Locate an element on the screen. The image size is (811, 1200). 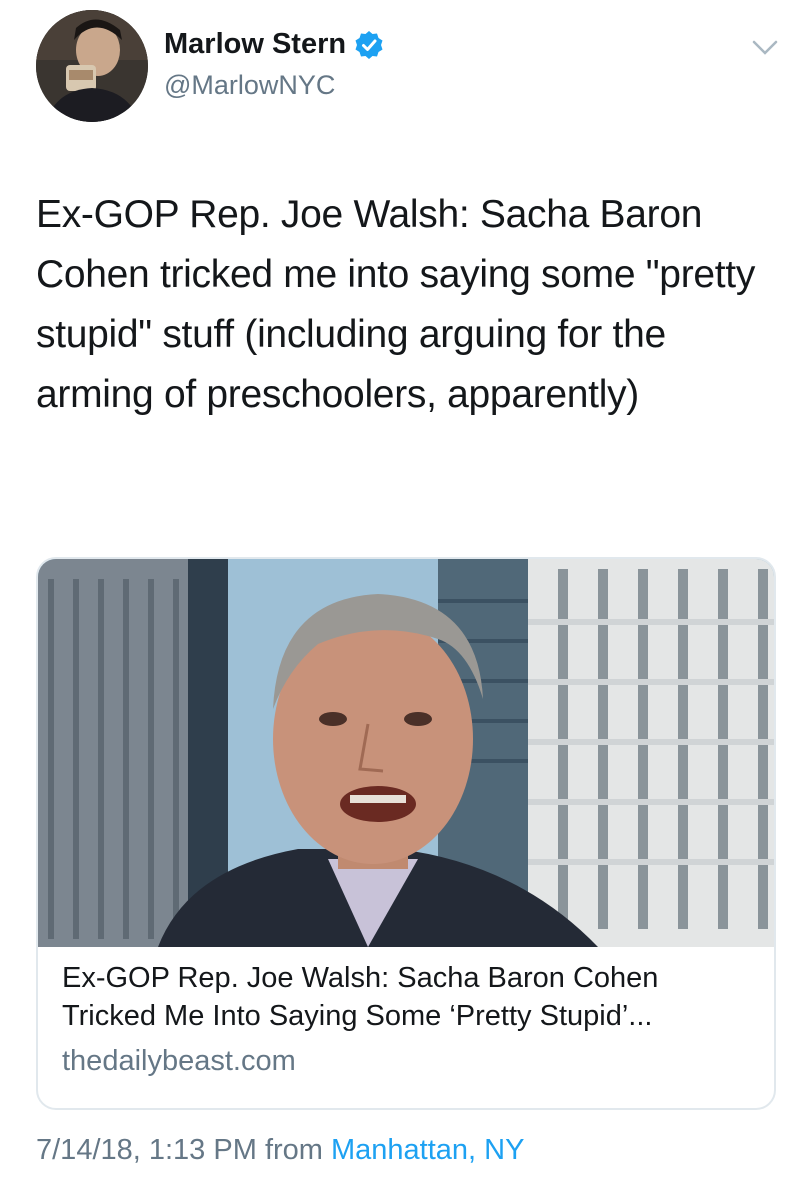
author-handle: @MarlowNYC is located at coordinates (249, 85).